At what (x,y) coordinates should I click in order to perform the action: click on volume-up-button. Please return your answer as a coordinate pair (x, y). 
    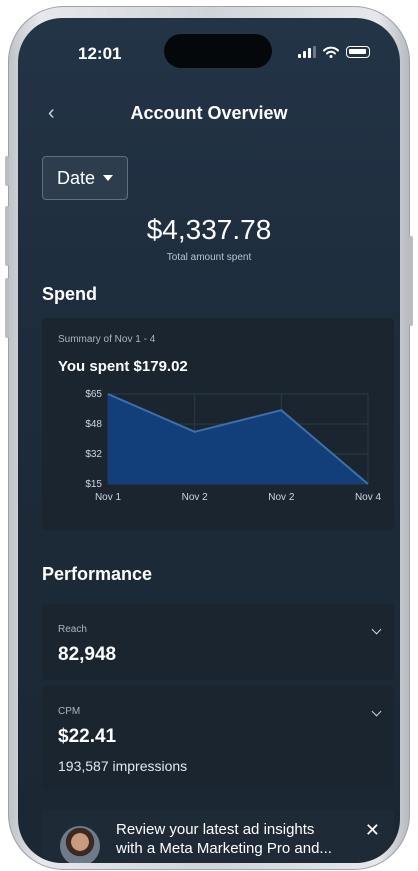
    Looking at the image, I should click on (7, 236).